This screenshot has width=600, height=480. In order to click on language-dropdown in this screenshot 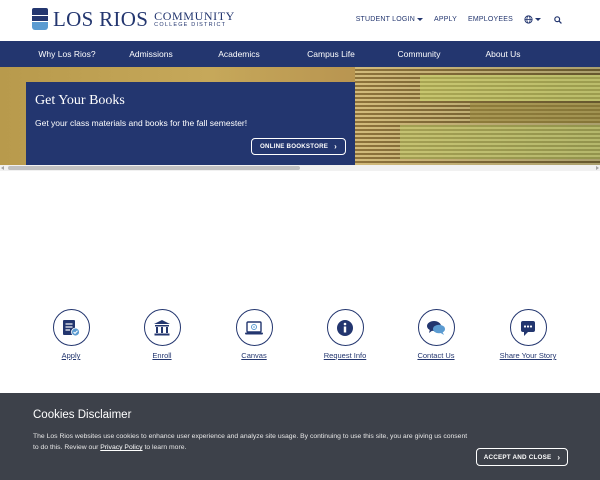, I will do `click(532, 19)`.